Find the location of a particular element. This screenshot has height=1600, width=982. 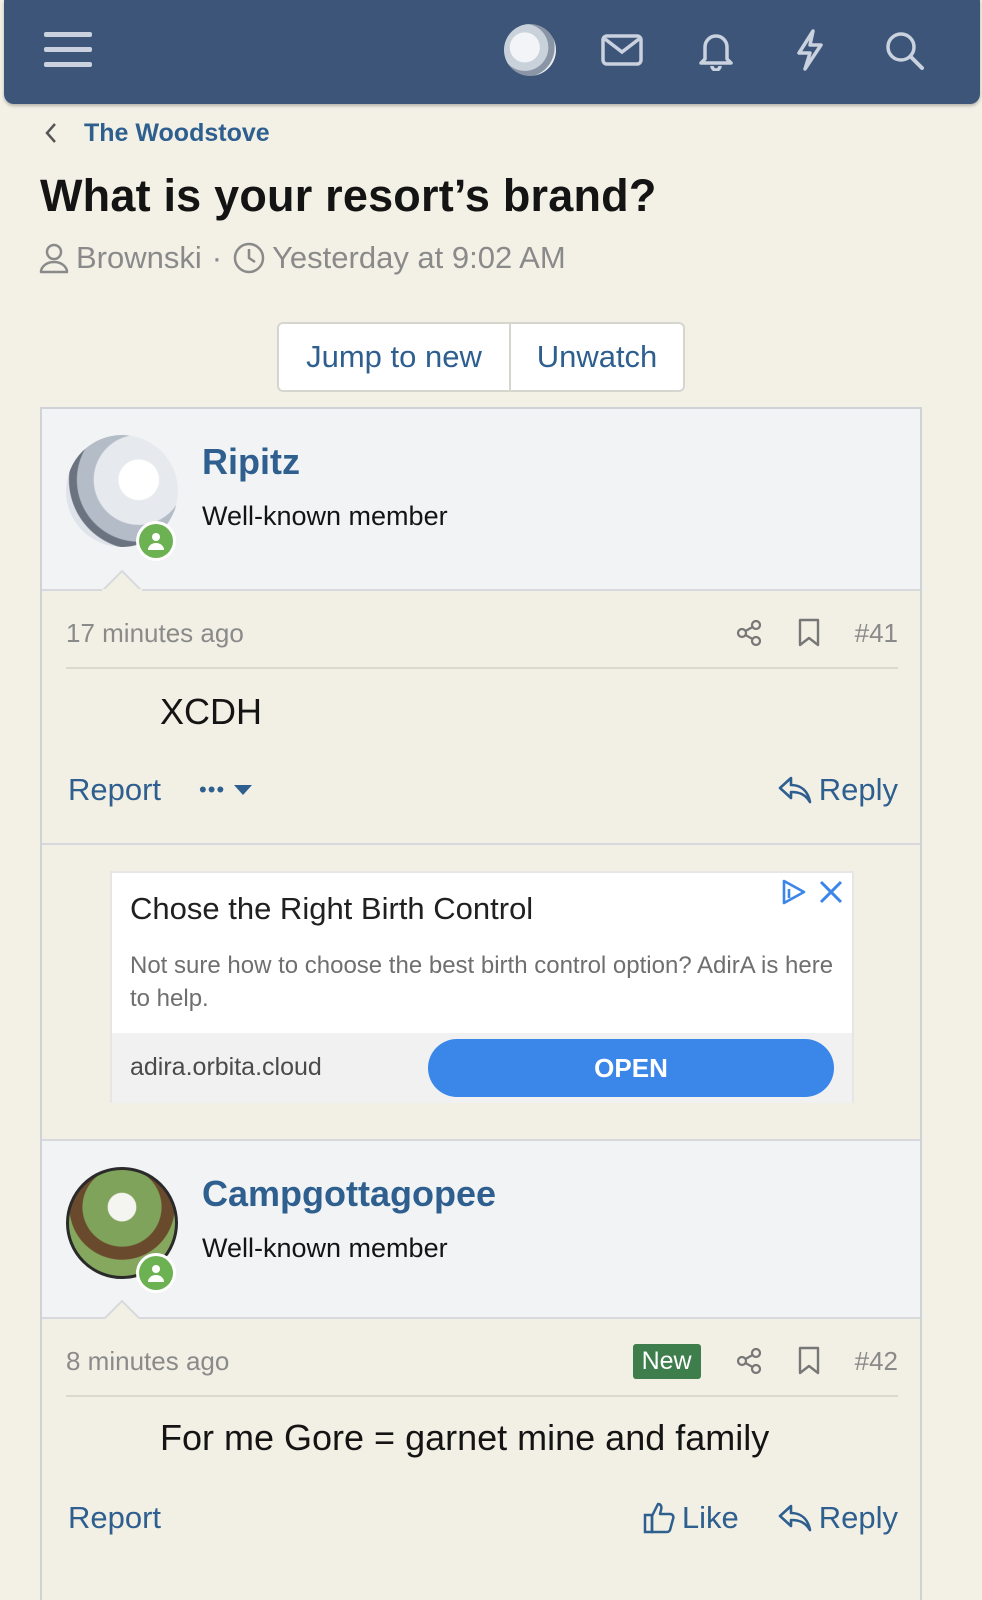

clock-icon is located at coordinates (249, 258).